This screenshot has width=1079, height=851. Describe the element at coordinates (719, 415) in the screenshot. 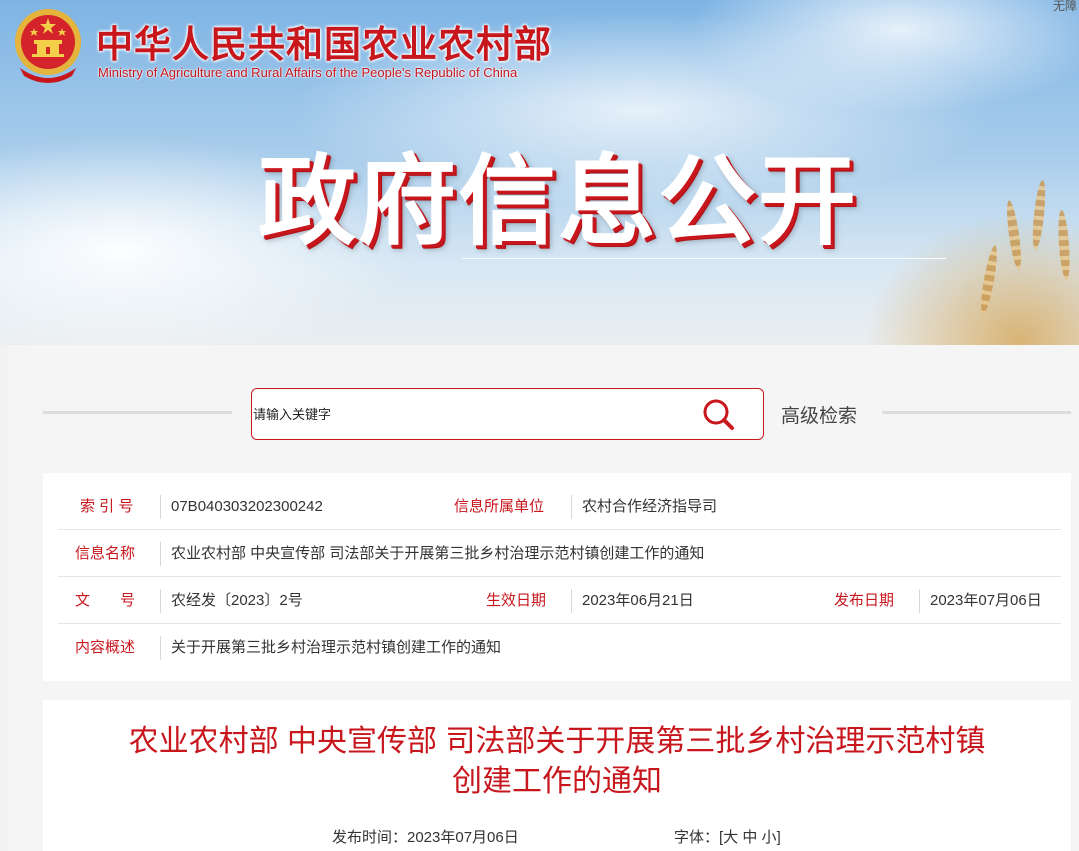

I see `search-icon` at that location.